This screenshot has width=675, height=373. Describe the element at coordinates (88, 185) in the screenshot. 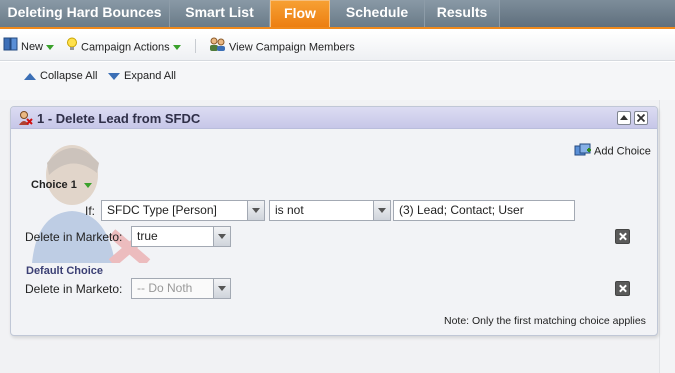

I see `choice-menu-chevron-icon` at that location.